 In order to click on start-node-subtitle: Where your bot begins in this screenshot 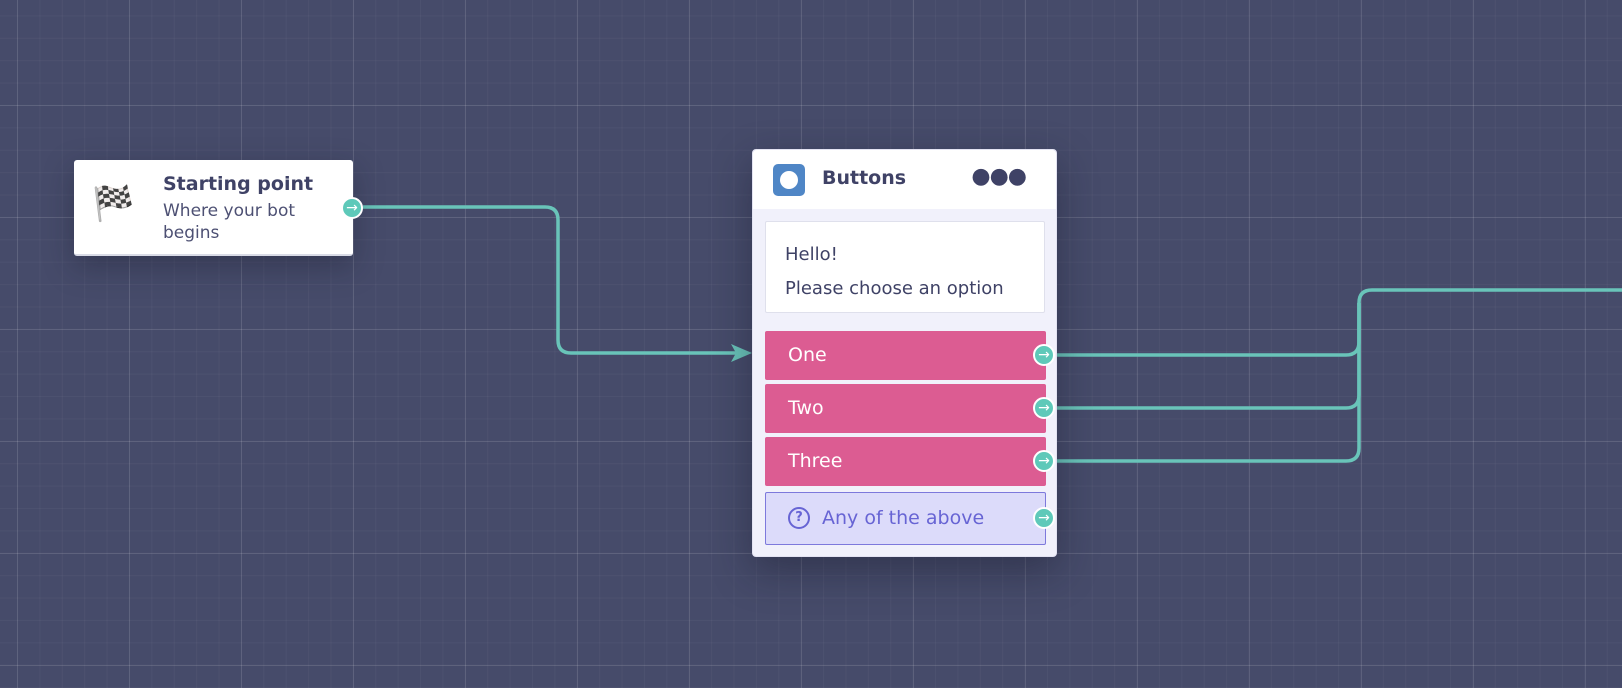, I will do `click(229, 222)`.